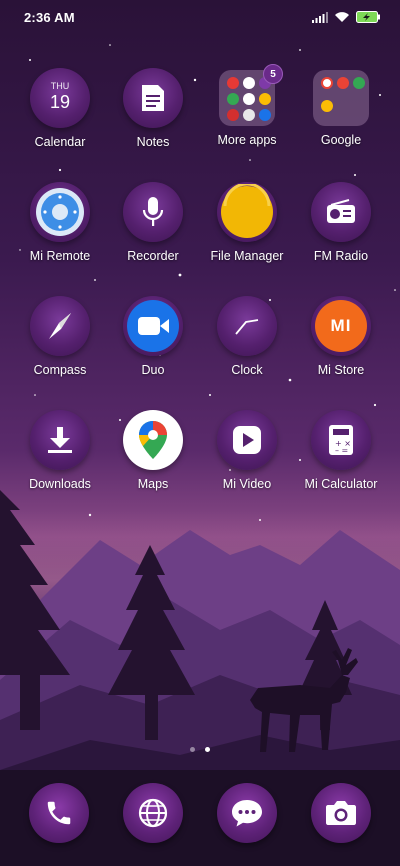 The image size is (400, 866). What do you see at coordinates (341, 98) in the screenshot?
I see `folder-icon` at bounding box center [341, 98].